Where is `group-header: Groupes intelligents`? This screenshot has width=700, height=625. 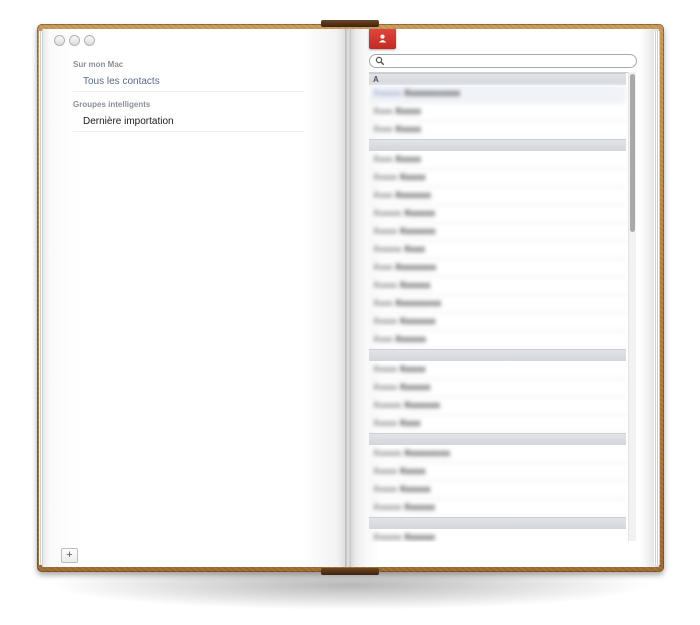 group-header: Groupes intelligents is located at coordinates (112, 104).